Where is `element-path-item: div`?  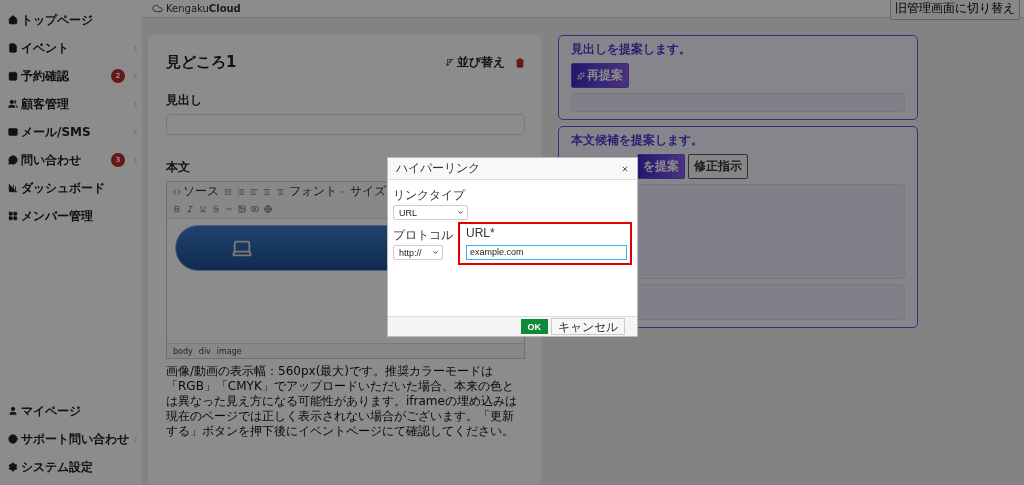 element-path-item: div is located at coordinates (204, 351).